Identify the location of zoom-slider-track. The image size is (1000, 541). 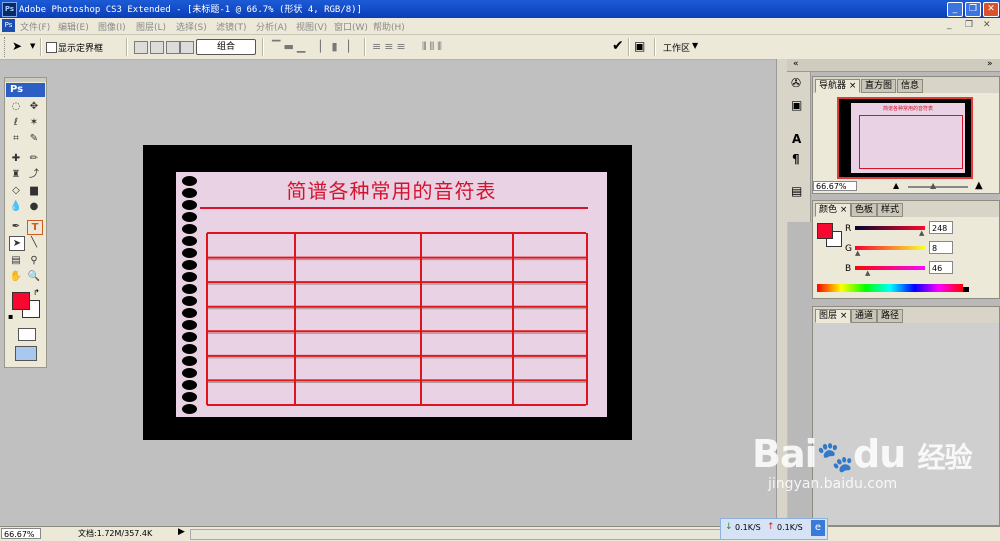
(938, 187).